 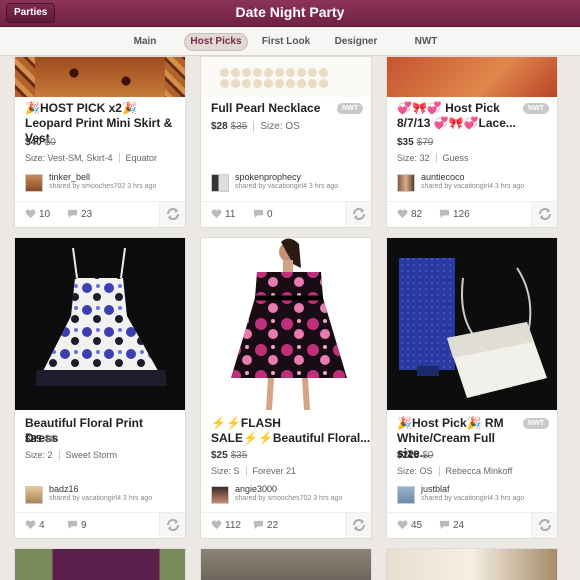 I want to click on listing-stats: 45 24, so click(x=472, y=525).